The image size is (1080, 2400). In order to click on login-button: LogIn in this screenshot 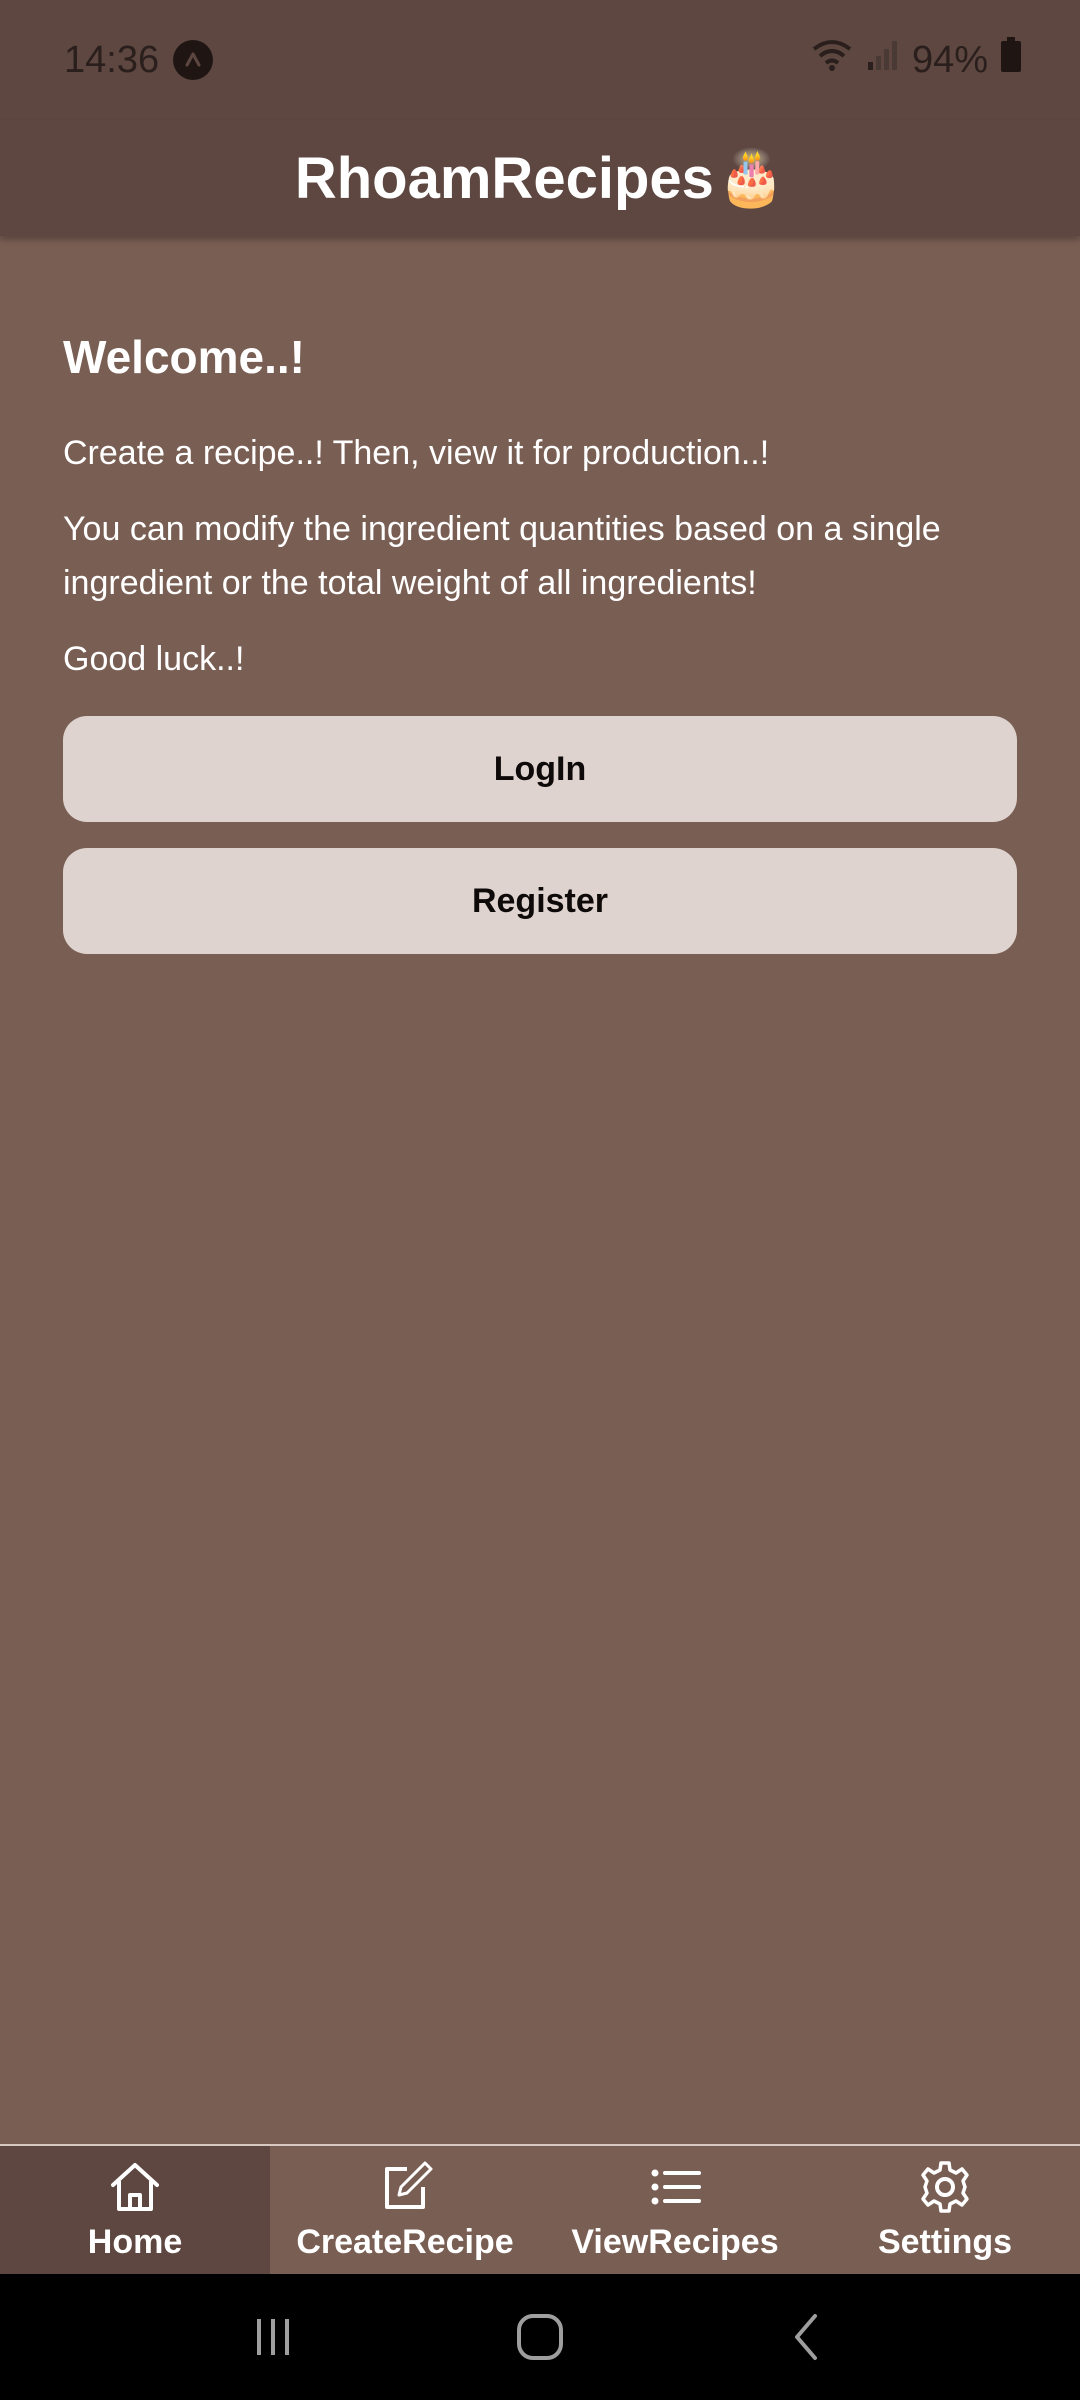, I will do `click(540, 769)`.